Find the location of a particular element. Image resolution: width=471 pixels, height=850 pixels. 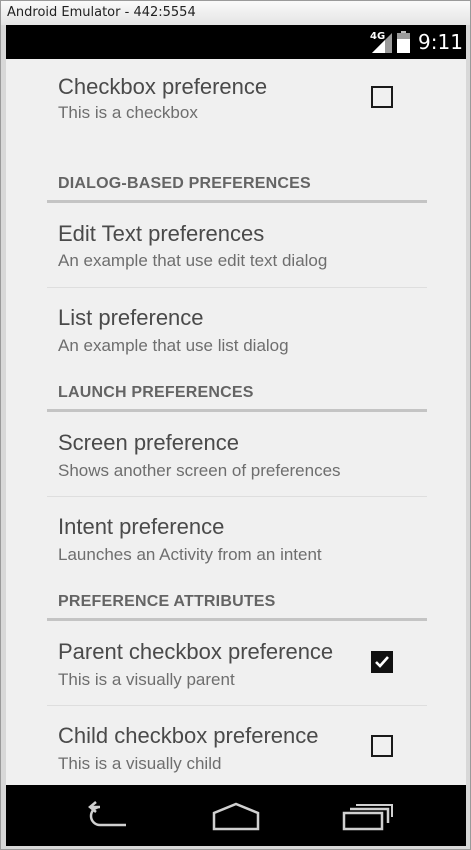

home-icon is located at coordinates (236, 816).